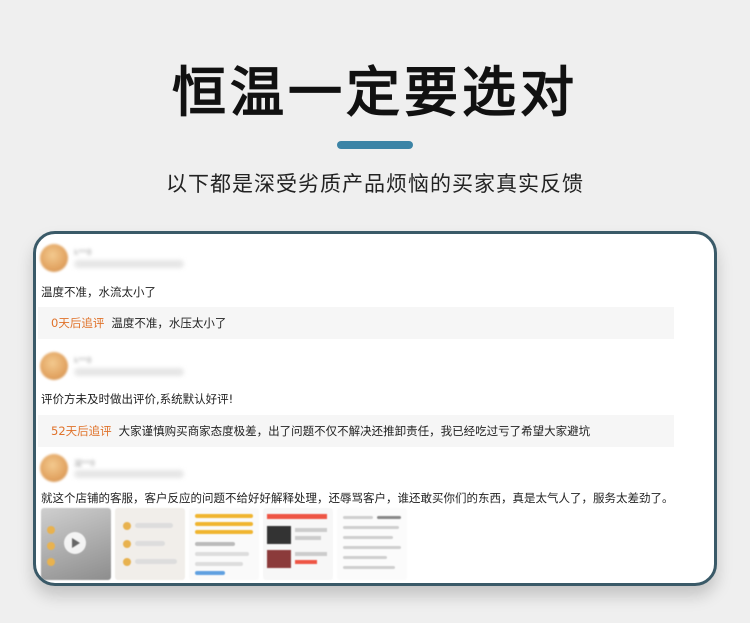 This screenshot has width=750, height=623. I want to click on user-name: 凝**8, so click(85, 463).